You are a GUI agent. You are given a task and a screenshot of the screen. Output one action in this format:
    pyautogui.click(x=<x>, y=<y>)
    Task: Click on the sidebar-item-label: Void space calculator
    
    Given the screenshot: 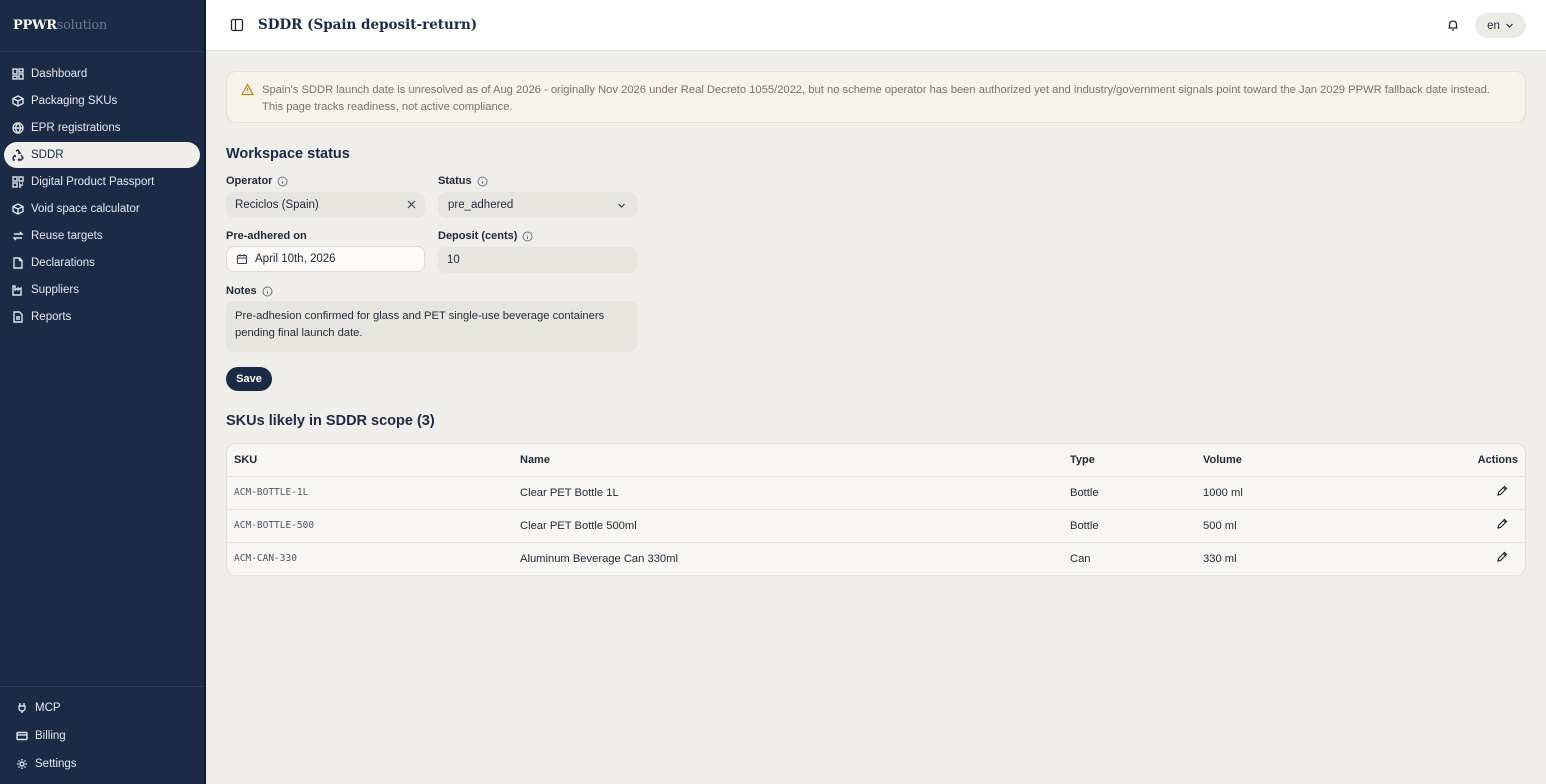 What is the action you would take?
    pyautogui.click(x=85, y=209)
    